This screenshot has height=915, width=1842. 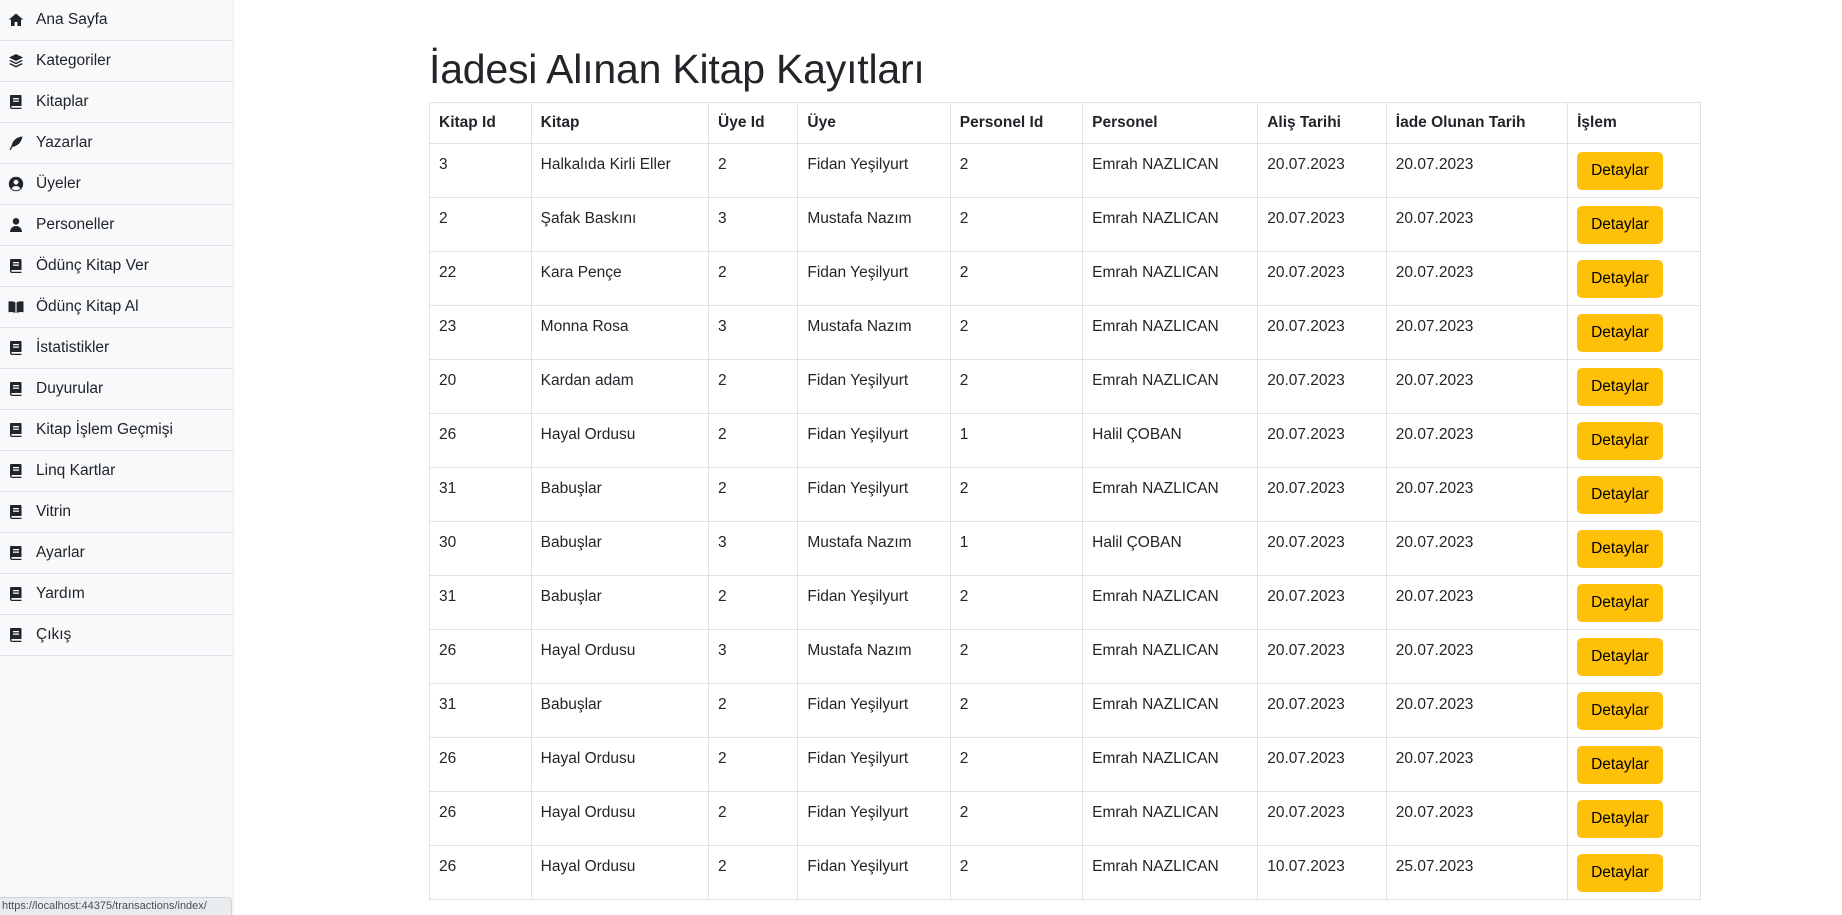 What do you see at coordinates (116, 512) in the screenshot?
I see `sidebar-item-12: Vitrin` at bounding box center [116, 512].